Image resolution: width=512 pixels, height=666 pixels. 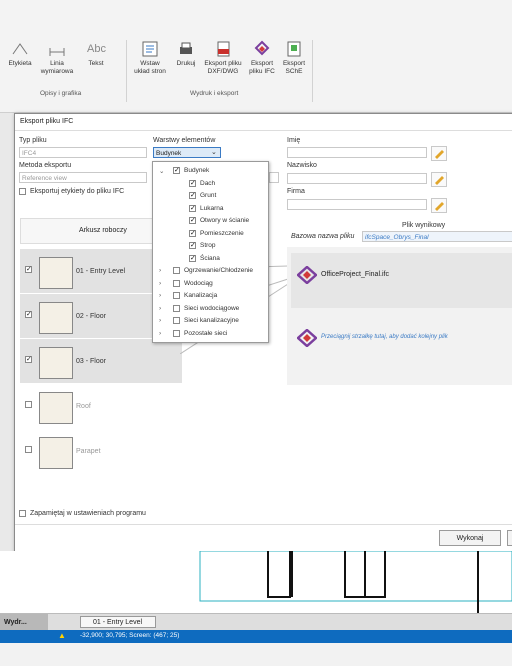 What do you see at coordinates (294, 58) in the screenshot?
I see `export-sche-button: Eksport SChE` at bounding box center [294, 58].